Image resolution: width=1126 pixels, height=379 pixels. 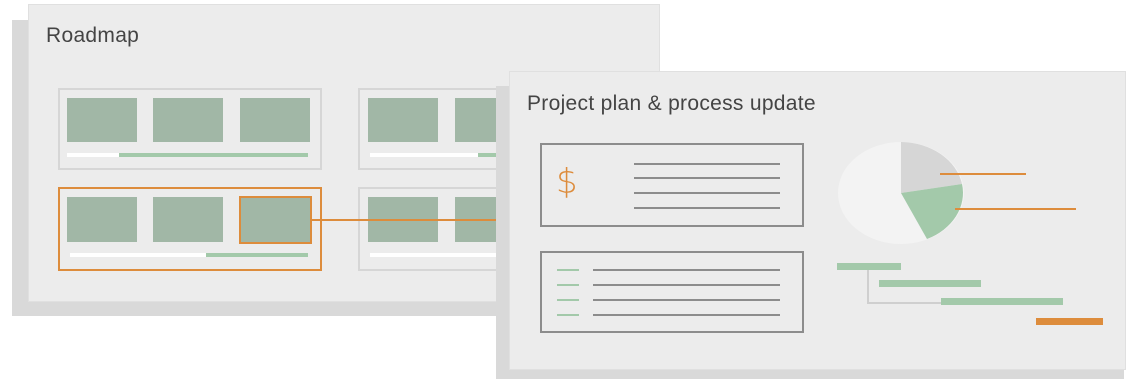 What do you see at coordinates (412, 220) in the screenshot?
I see `connector-line` at bounding box center [412, 220].